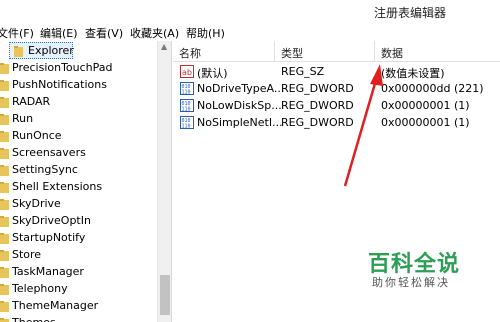  I want to click on tree-item: RunOnce, so click(79, 136).